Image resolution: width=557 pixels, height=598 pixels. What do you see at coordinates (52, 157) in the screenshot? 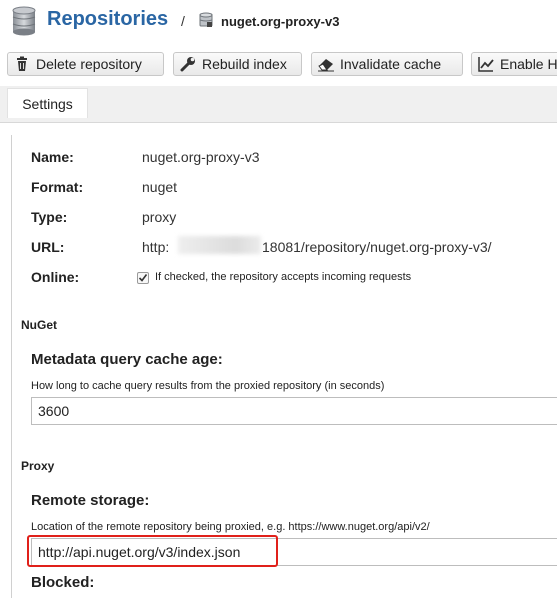
I see `name-label: Name:` at bounding box center [52, 157].